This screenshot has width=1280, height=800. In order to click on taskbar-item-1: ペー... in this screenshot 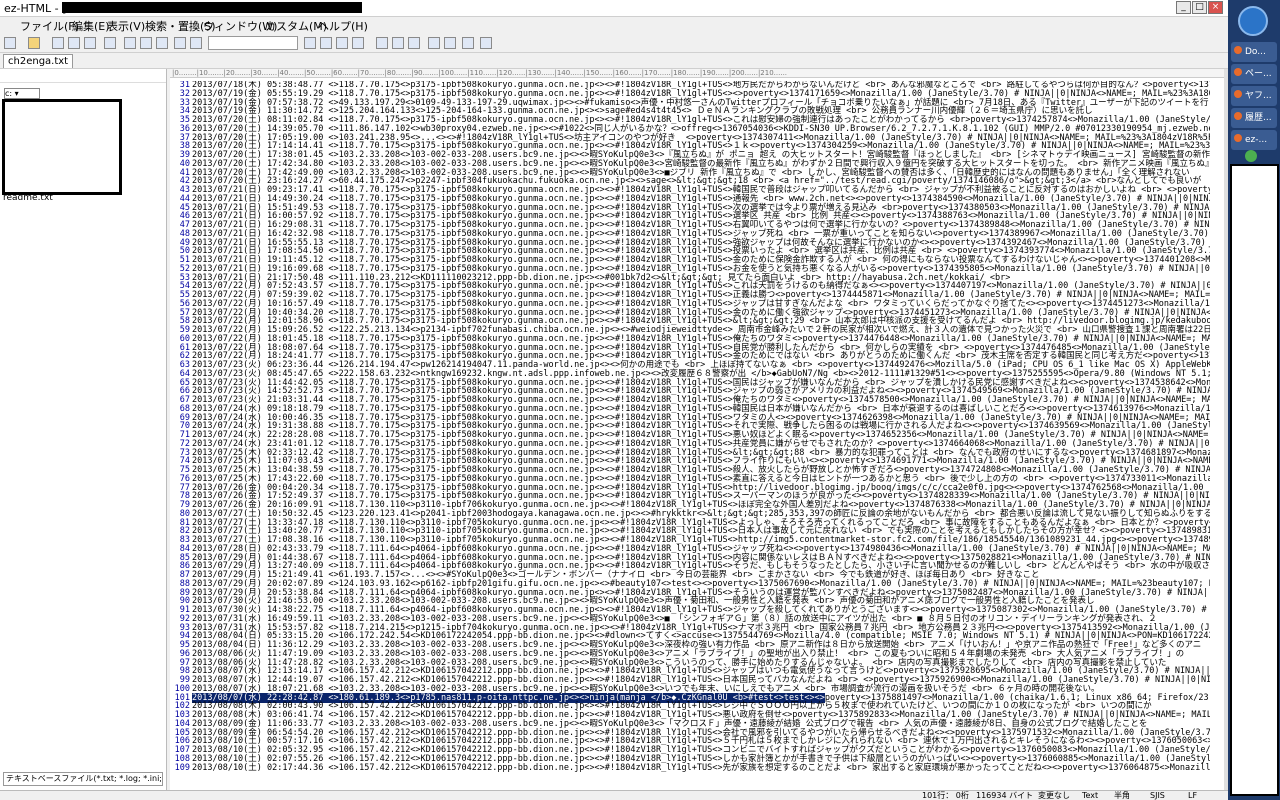, I will do `click(1254, 74)`.